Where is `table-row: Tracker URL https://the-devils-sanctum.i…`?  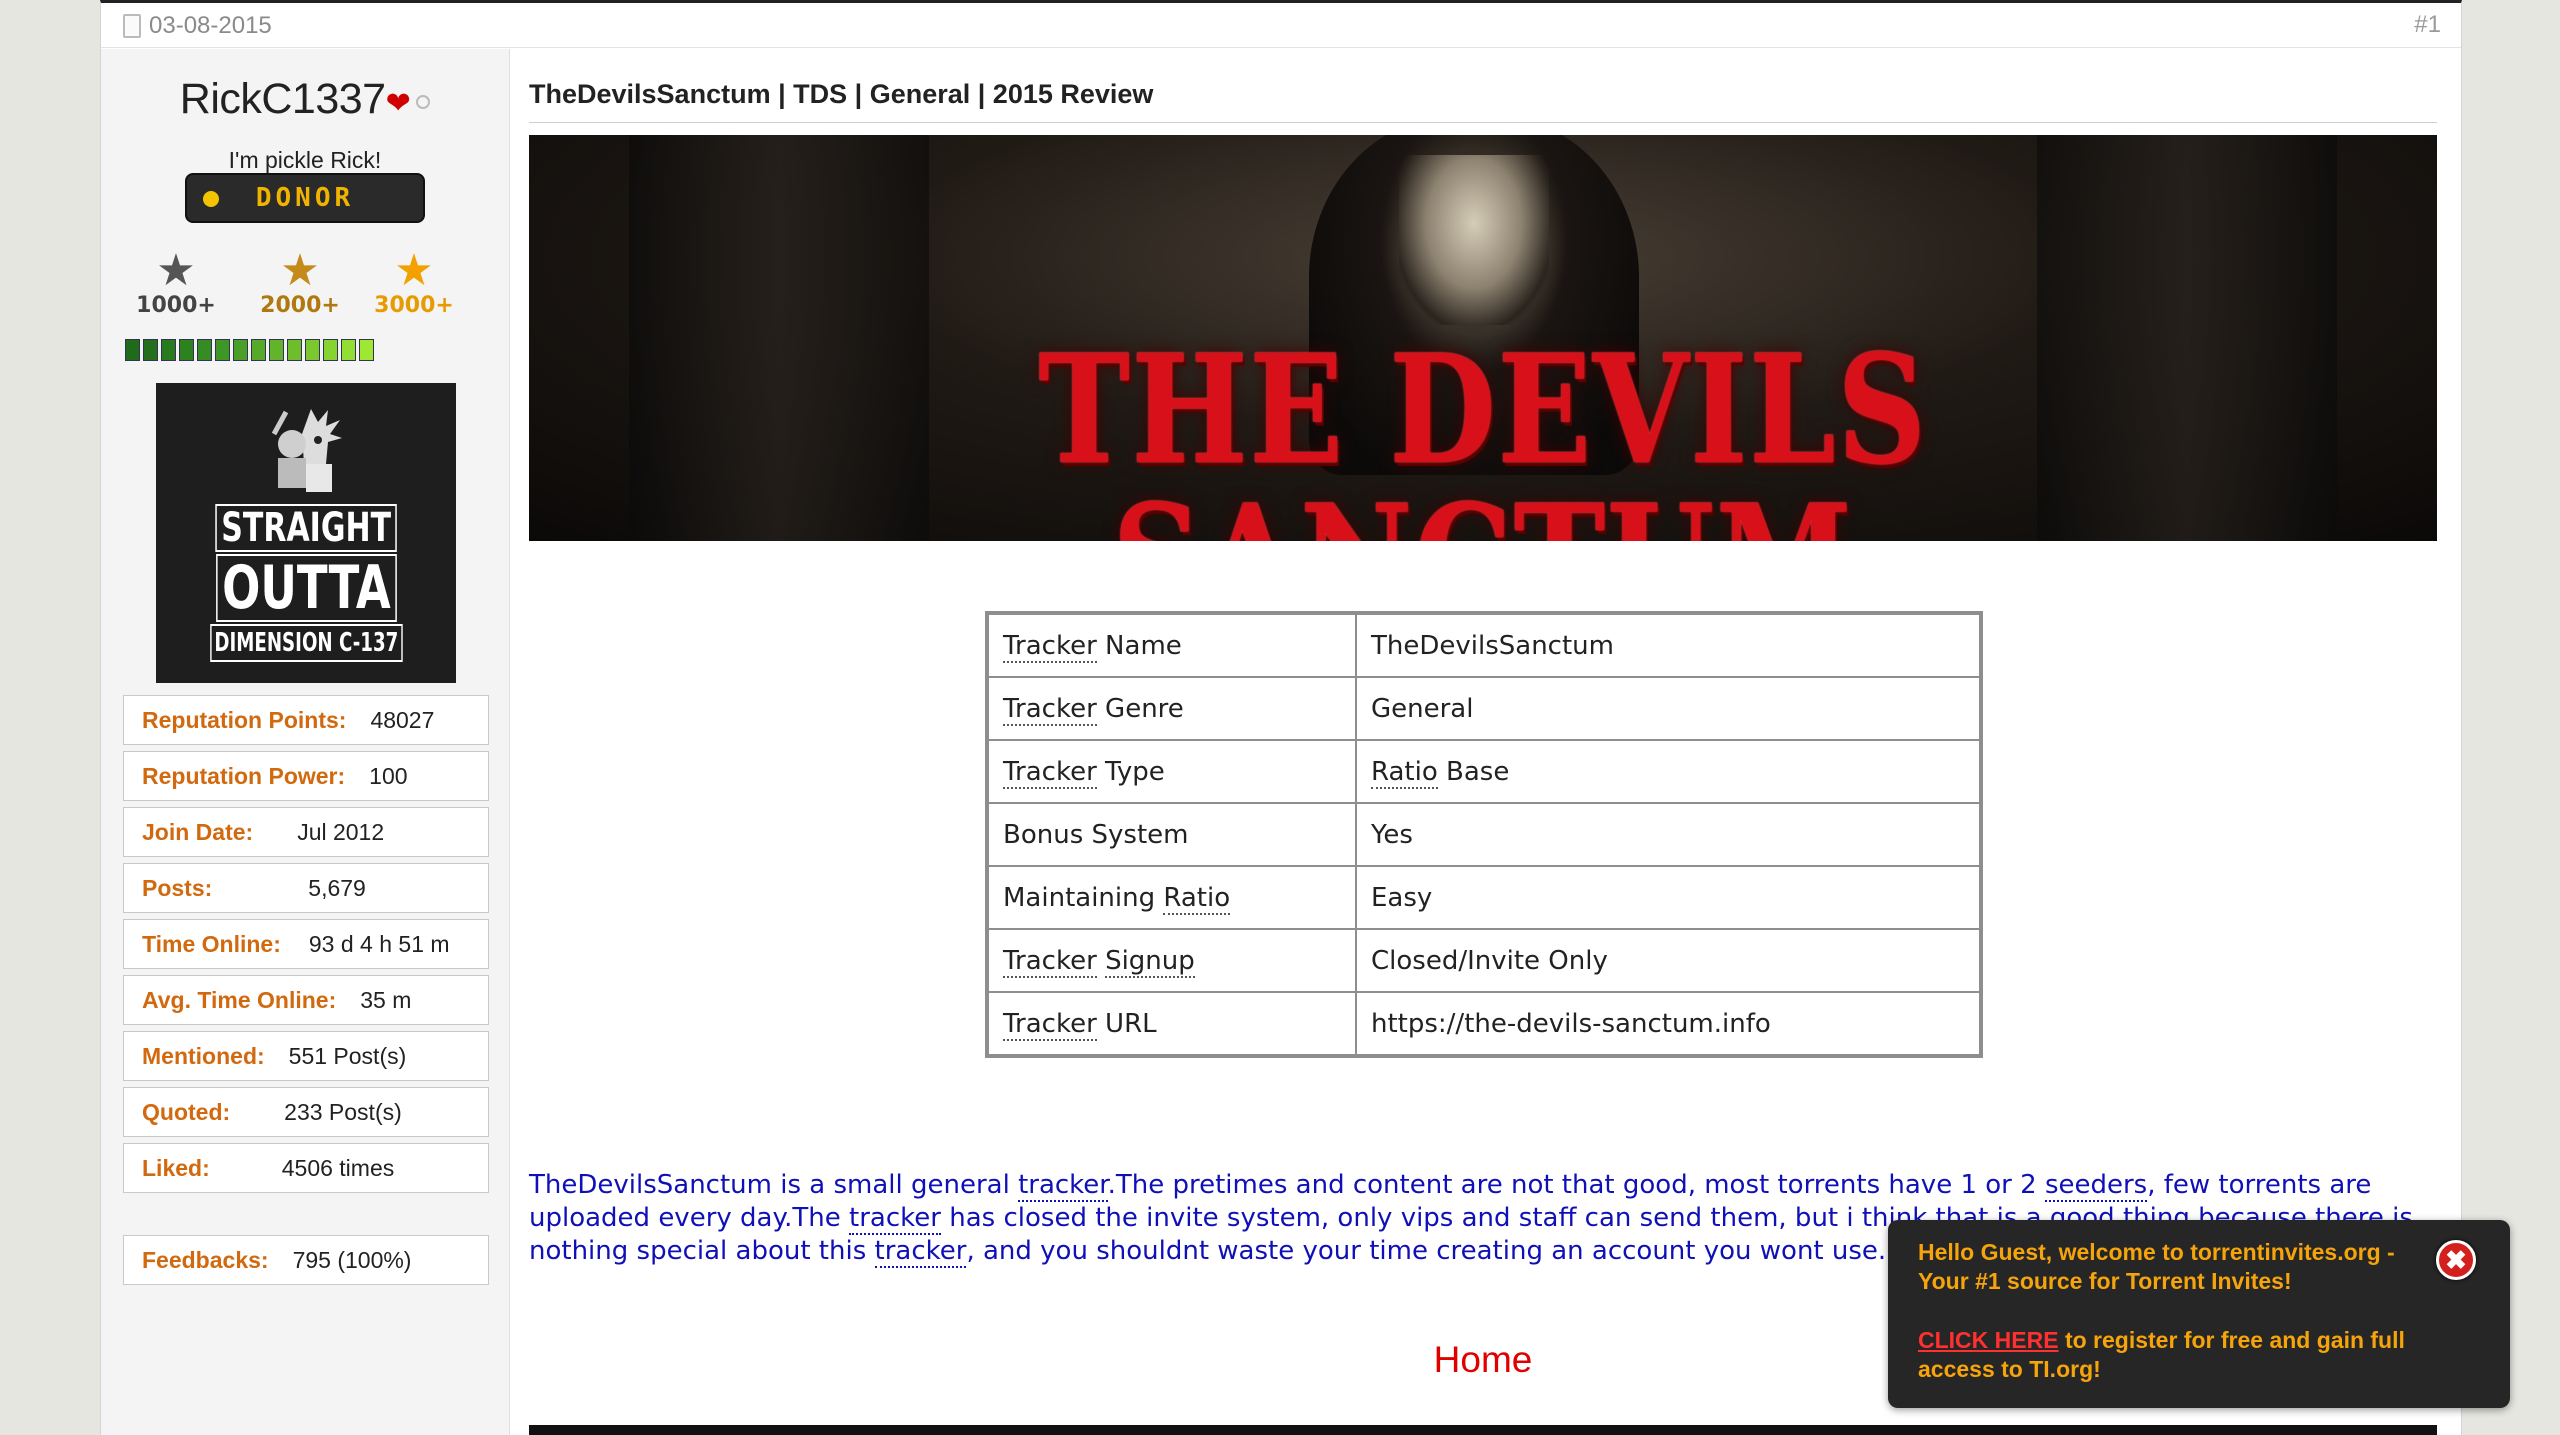
table-row: Tracker URL https://the-devils-sanctum.i… is located at coordinates (1484, 1023).